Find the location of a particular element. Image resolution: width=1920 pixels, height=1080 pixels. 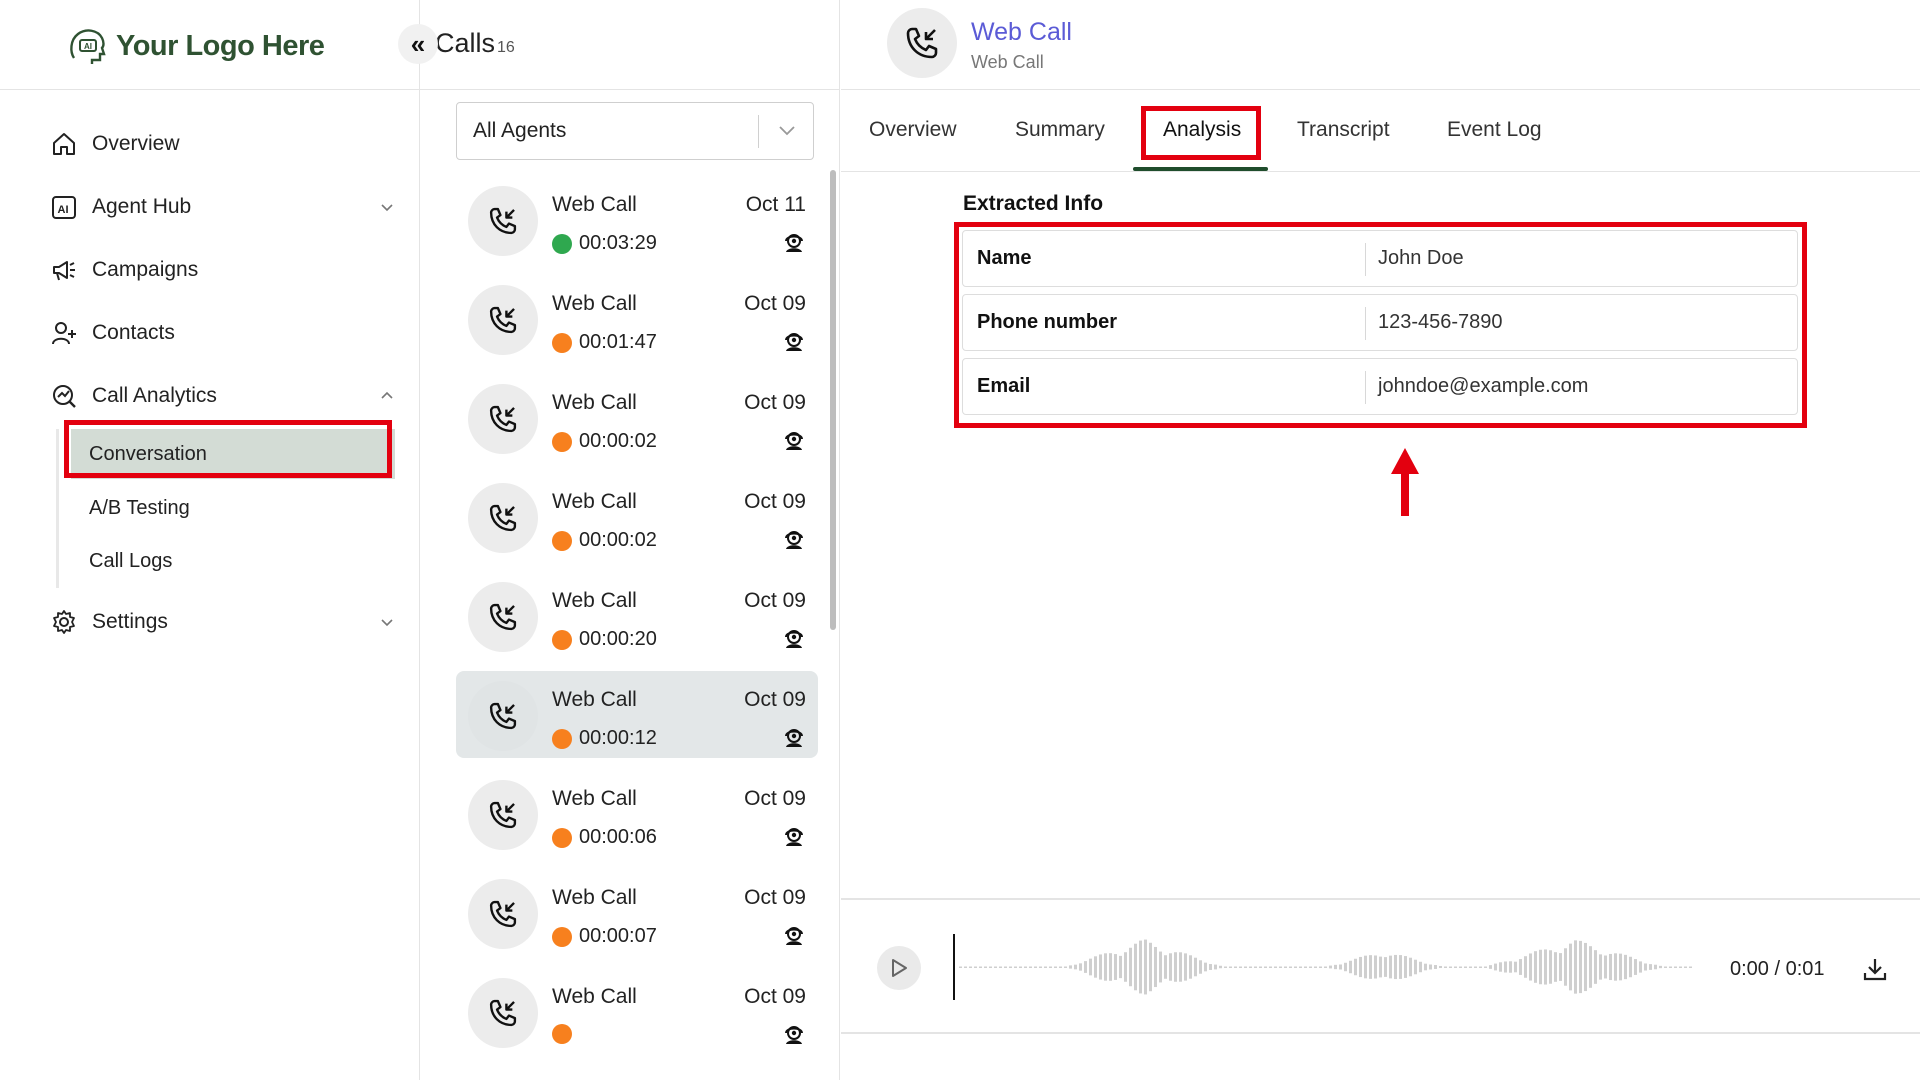

tab-transcript: Transcript is located at coordinates (1343, 130).